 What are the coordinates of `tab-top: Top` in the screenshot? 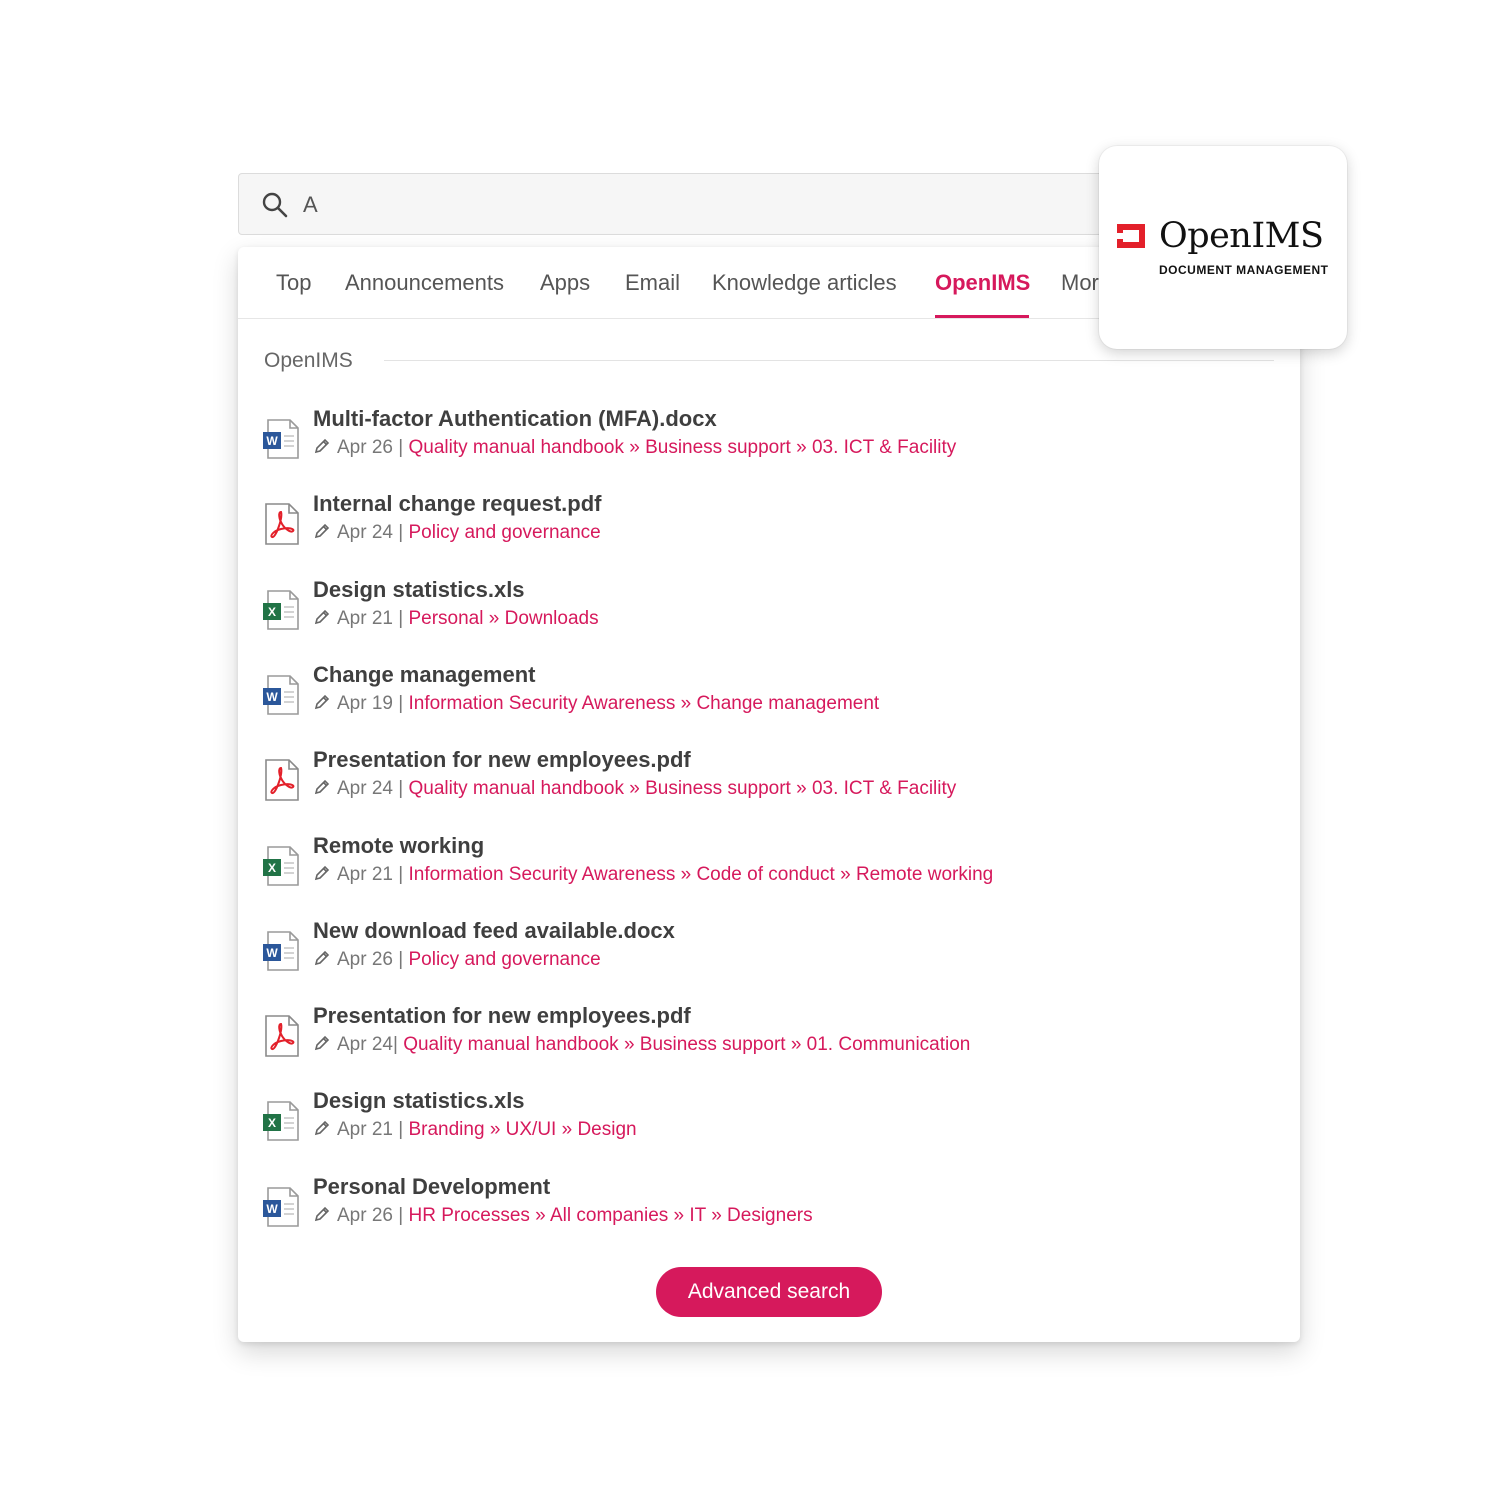 It's located at (293, 283).